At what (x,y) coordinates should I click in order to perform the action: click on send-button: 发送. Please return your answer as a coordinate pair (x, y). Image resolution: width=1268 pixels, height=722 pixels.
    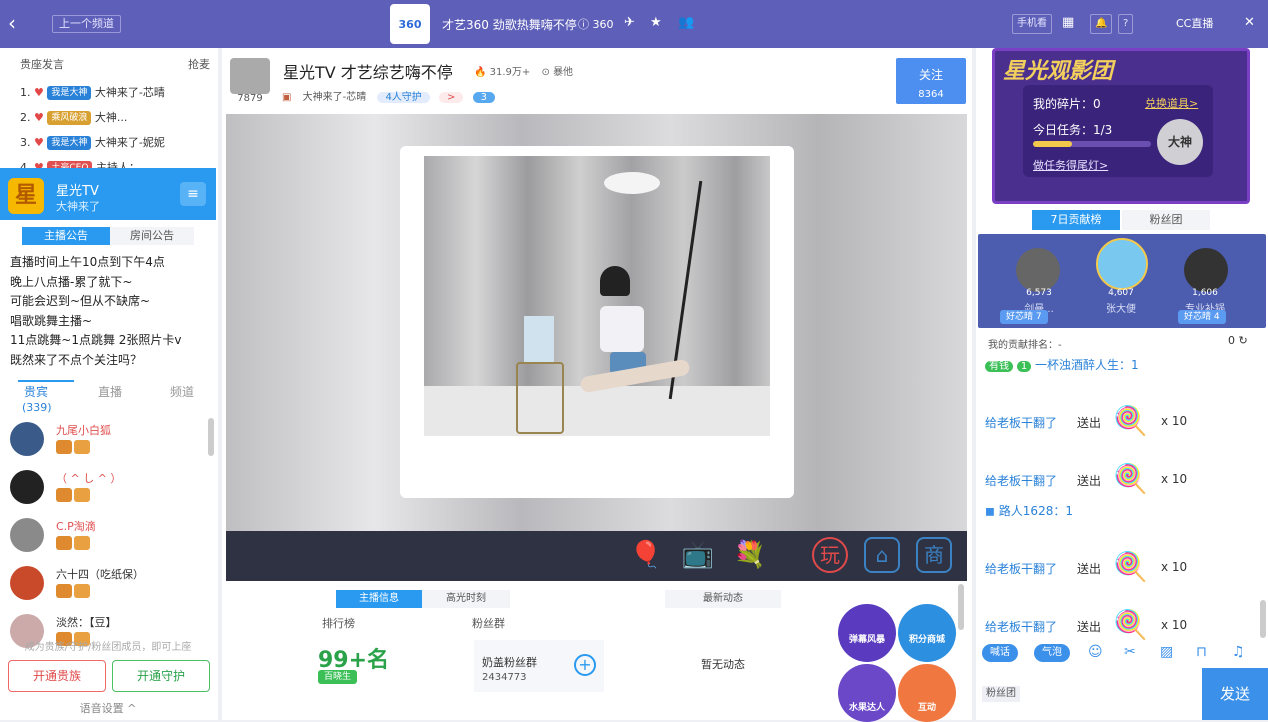
    Looking at the image, I should click on (1235, 694).